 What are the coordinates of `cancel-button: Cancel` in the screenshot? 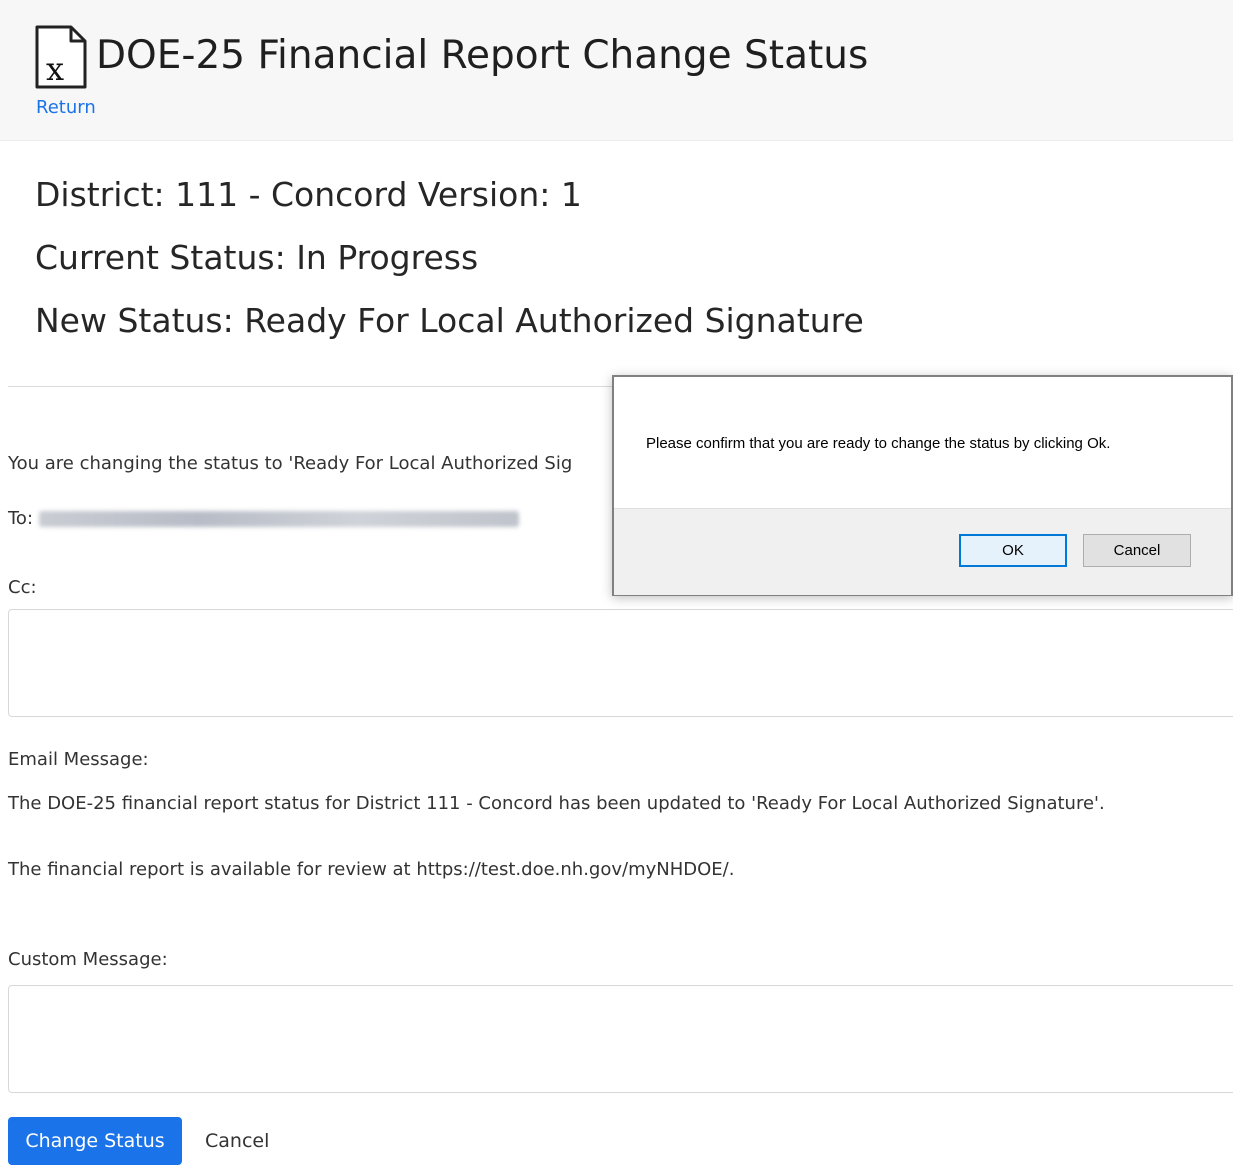 It's located at (237, 1141).